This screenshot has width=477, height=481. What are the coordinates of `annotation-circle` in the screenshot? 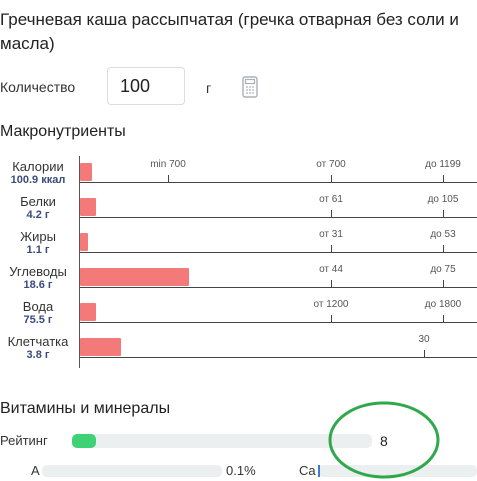 It's located at (384, 440).